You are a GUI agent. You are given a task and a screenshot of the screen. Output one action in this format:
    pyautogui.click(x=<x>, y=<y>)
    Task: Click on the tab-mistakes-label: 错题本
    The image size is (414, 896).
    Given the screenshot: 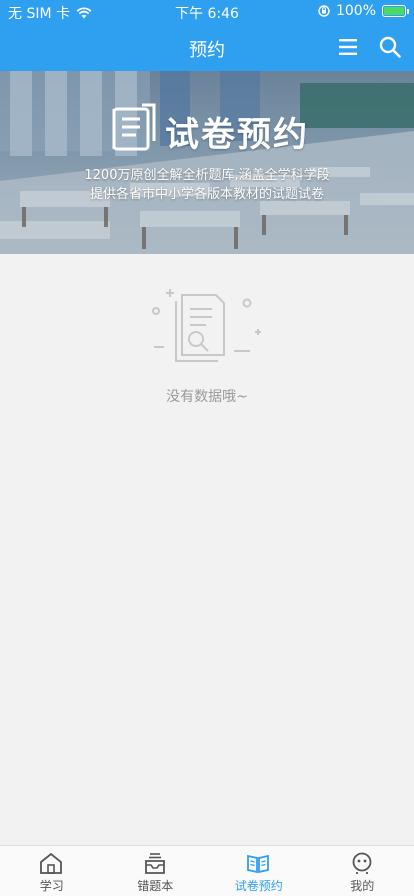 What is the action you would take?
    pyautogui.click(x=155, y=886)
    